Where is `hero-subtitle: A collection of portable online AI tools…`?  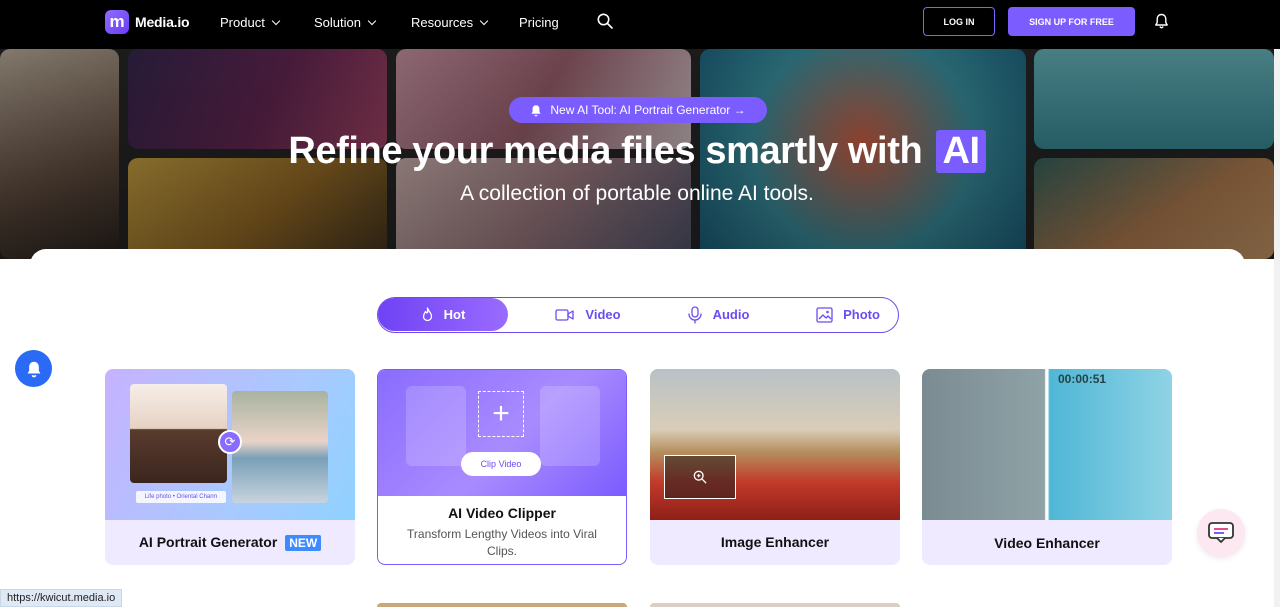
hero-subtitle: A collection of portable online AI tools… is located at coordinates (637, 193).